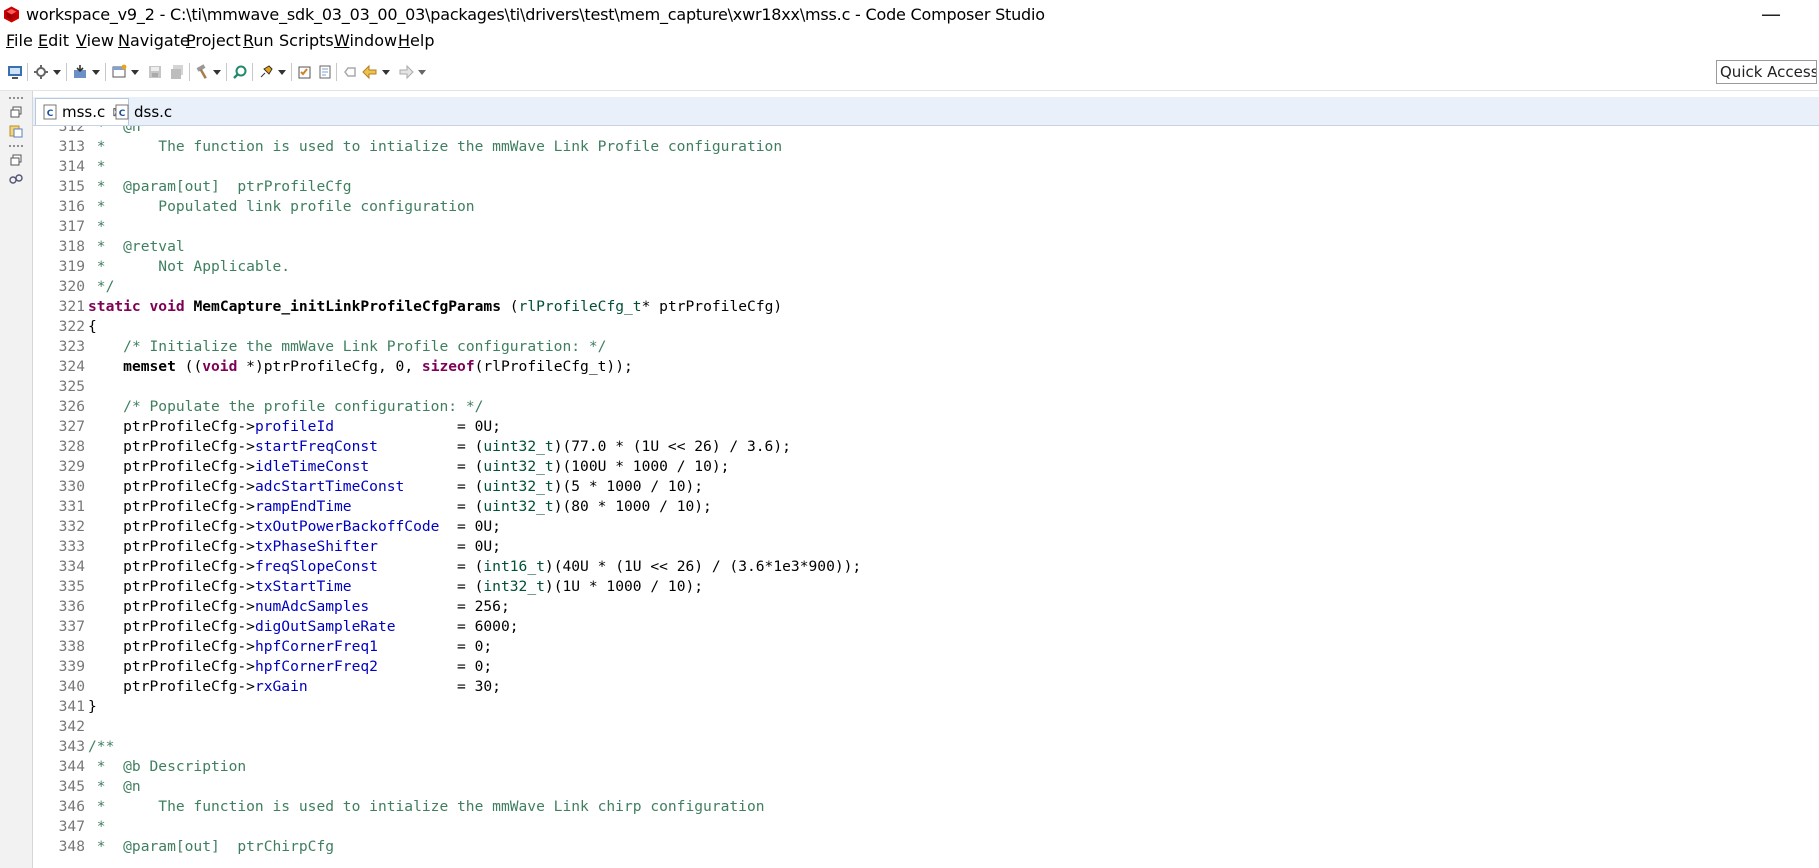  What do you see at coordinates (143, 111) in the screenshot?
I see `tab-dss-c: C dss.c` at bounding box center [143, 111].